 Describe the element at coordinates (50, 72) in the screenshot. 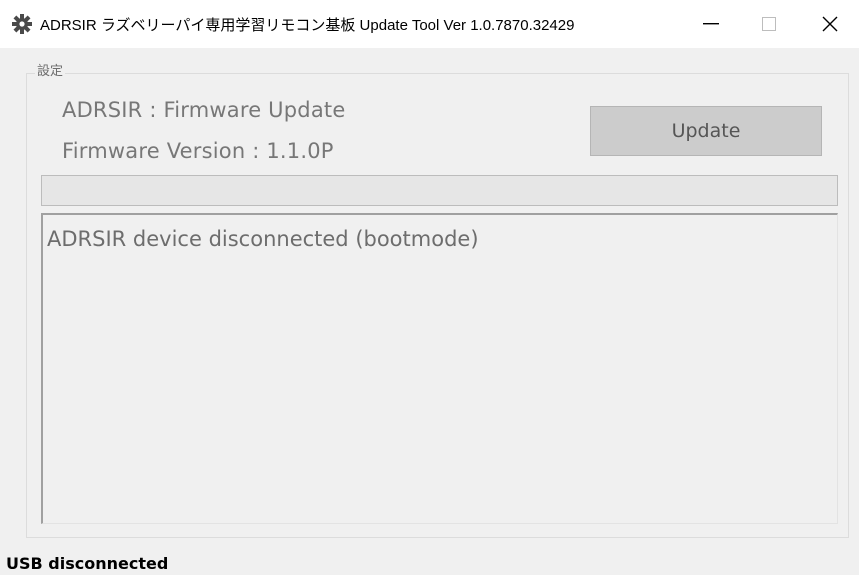

I see `settings-group-label: 設定` at that location.